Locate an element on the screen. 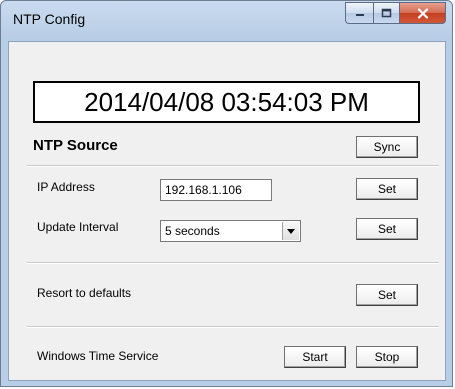  close-icon is located at coordinates (422, 13).